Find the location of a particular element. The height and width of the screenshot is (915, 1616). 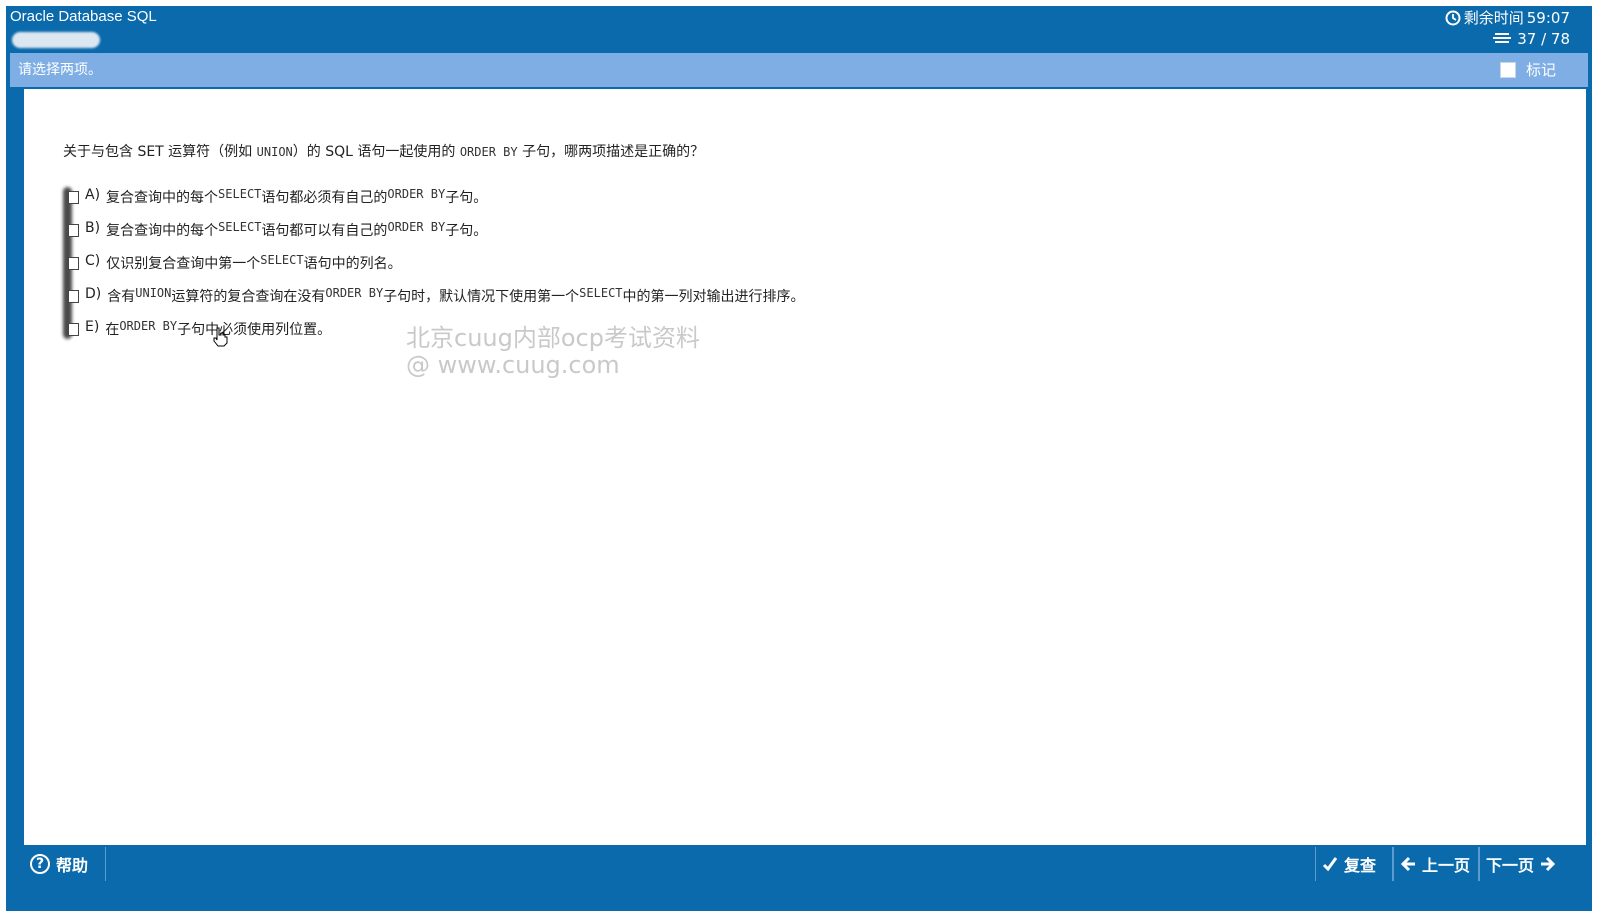

prev-label: 上一页 is located at coordinates (1446, 865).